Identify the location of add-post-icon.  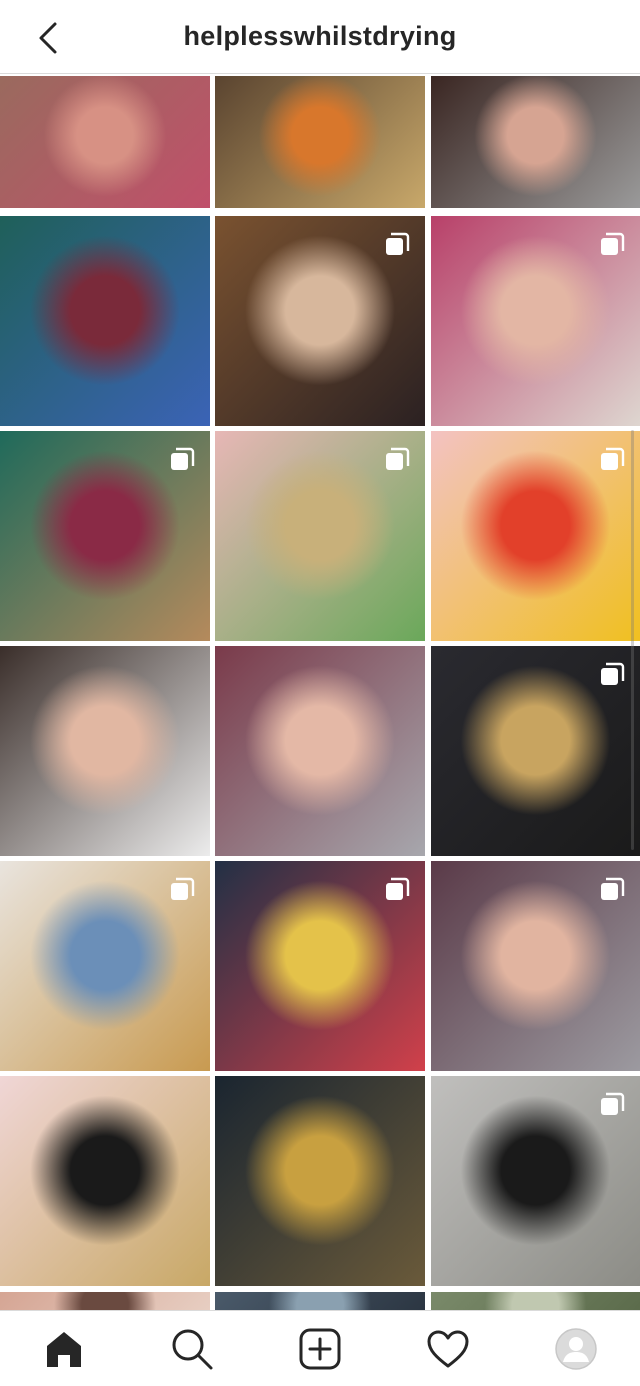
(320, 1349).